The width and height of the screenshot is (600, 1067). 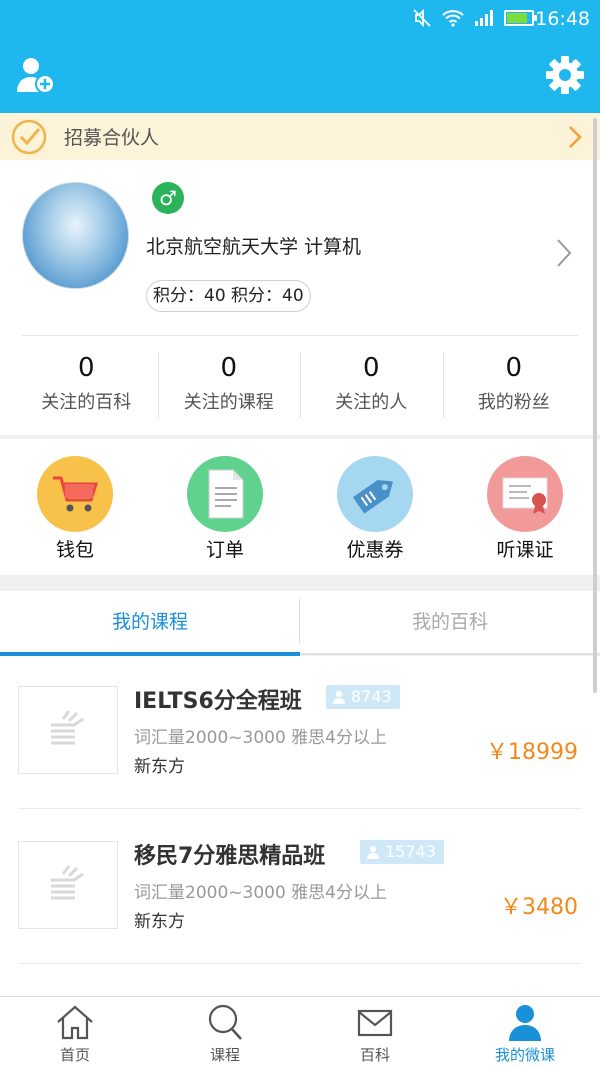 I want to click on wallet-button: 钱包, so click(x=75, y=507).